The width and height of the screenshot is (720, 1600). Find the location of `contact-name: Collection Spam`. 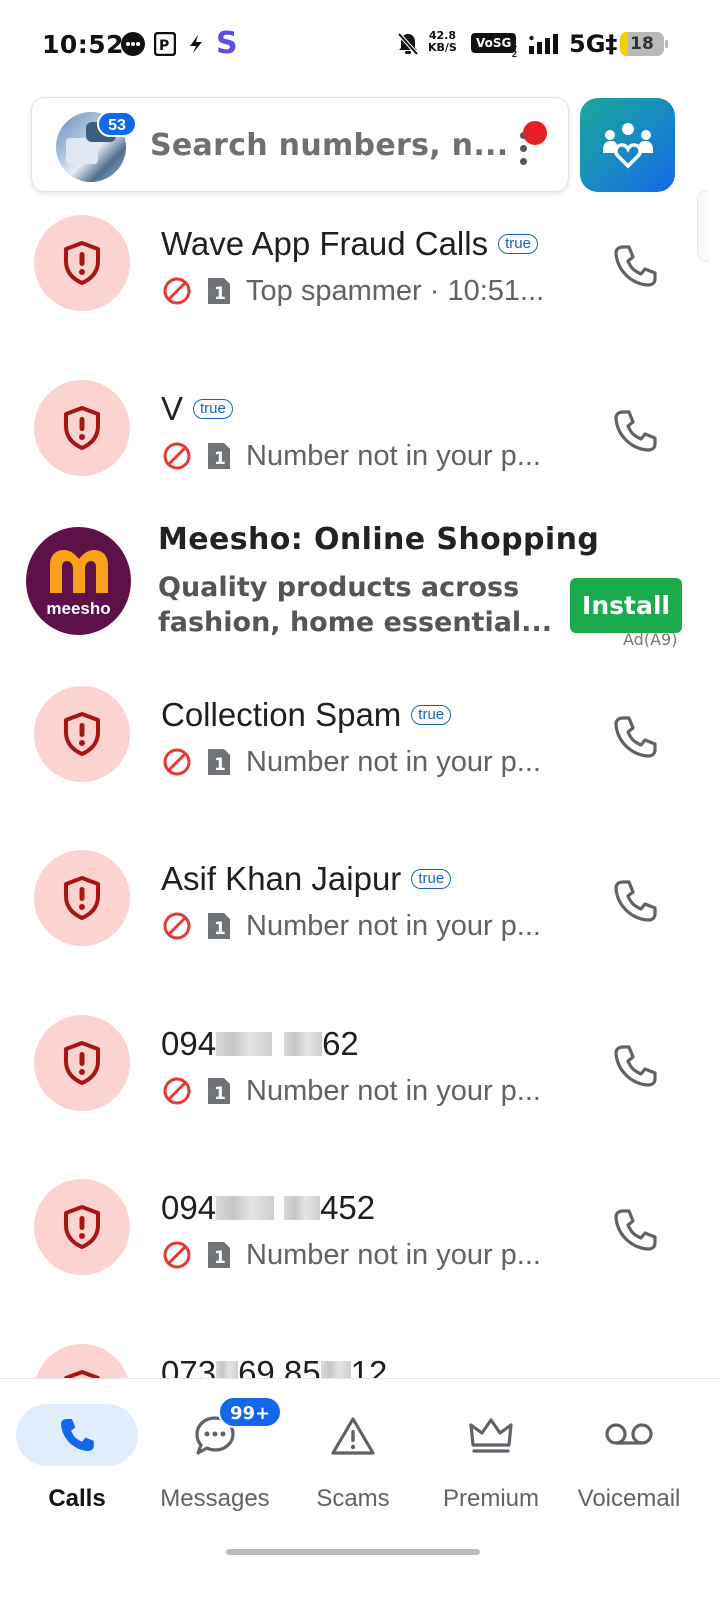

contact-name: Collection Spam is located at coordinates (281, 714).